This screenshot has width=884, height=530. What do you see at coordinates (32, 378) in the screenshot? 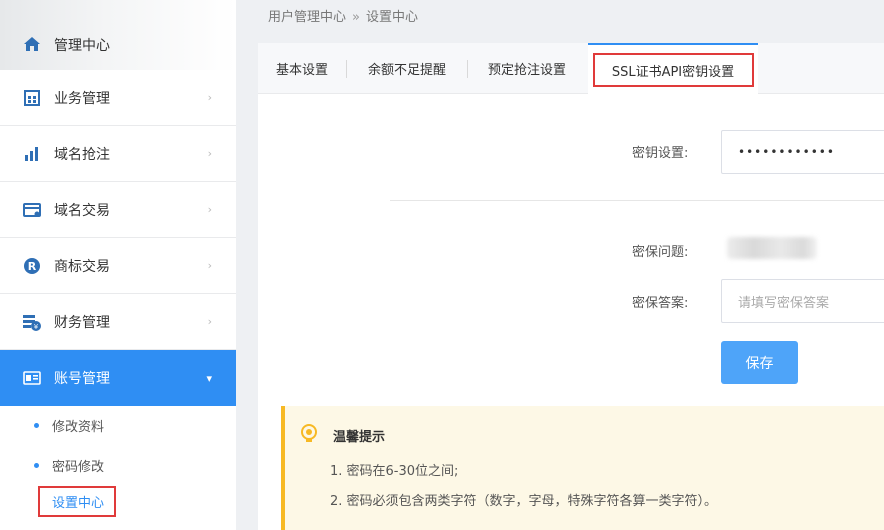
I see `id-card-icon` at bounding box center [32, 378].